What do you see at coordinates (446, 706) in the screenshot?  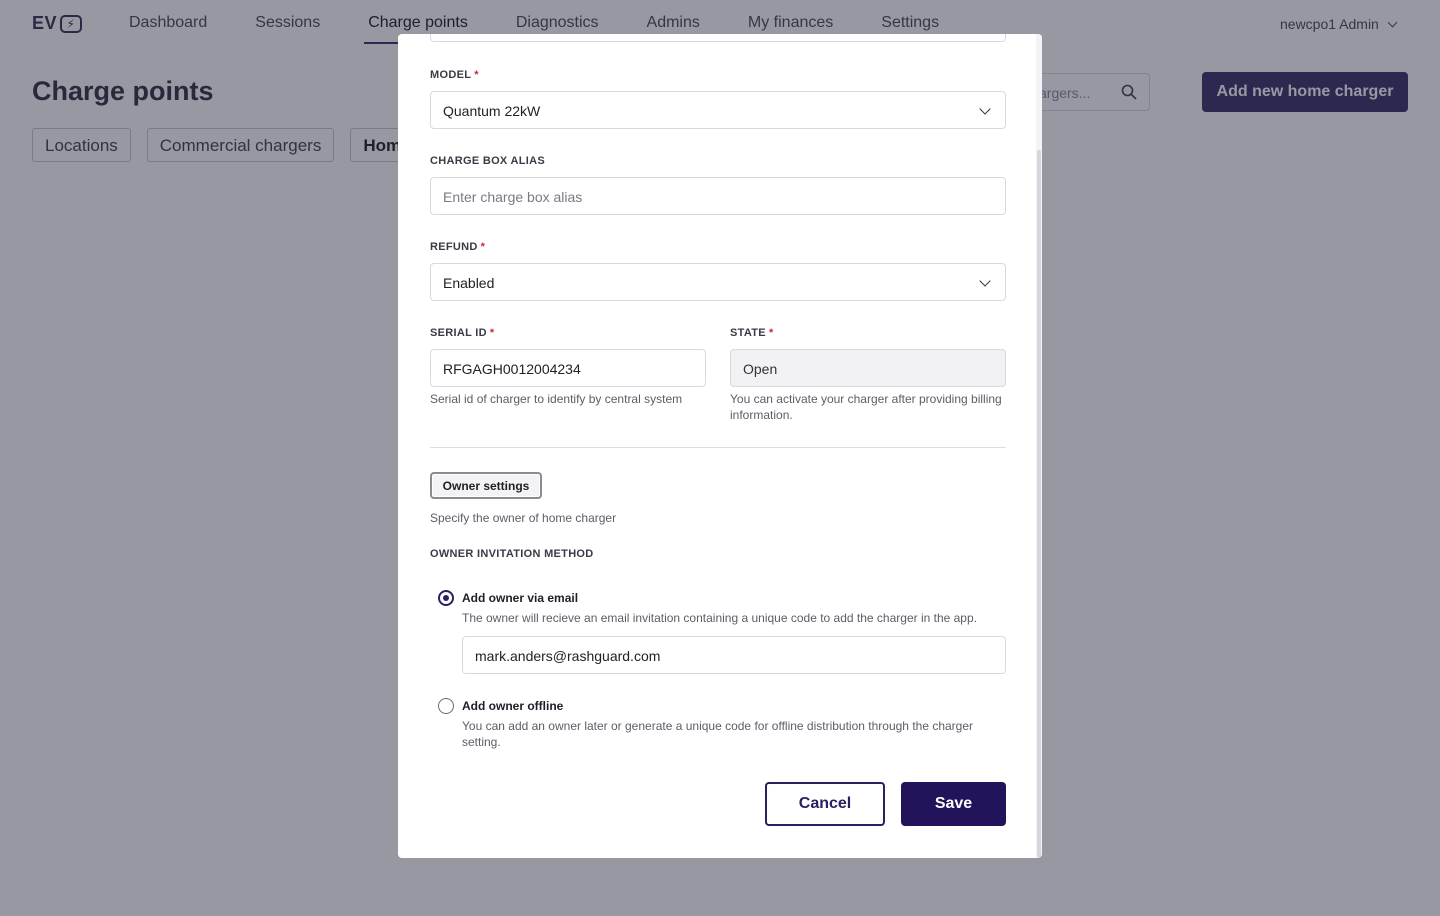 I see `radio-add-owner-offline` at bounding box center [446, 706].